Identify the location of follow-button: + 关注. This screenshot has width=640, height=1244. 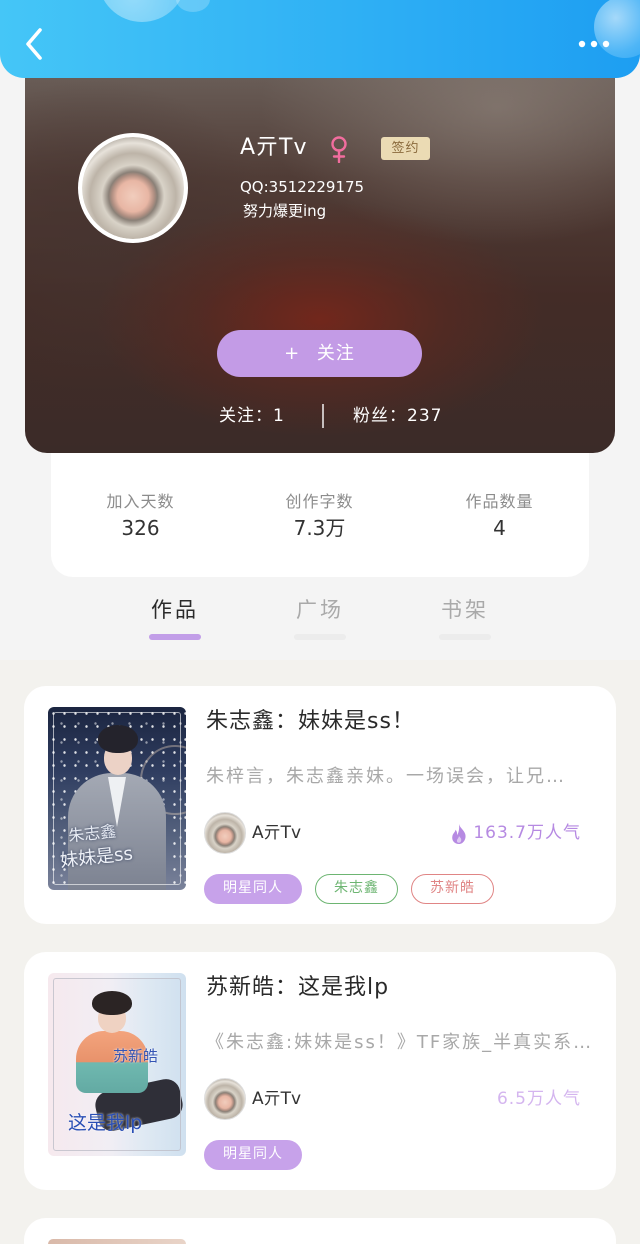
(319, 353).